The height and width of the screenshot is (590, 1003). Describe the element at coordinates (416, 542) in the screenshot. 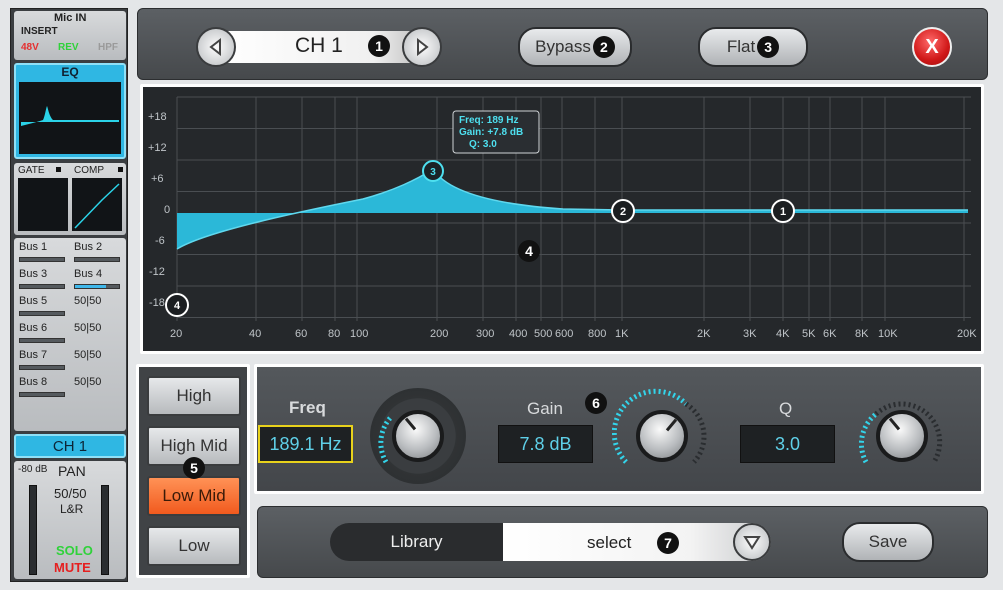

I see `library-label: Library` at that location.